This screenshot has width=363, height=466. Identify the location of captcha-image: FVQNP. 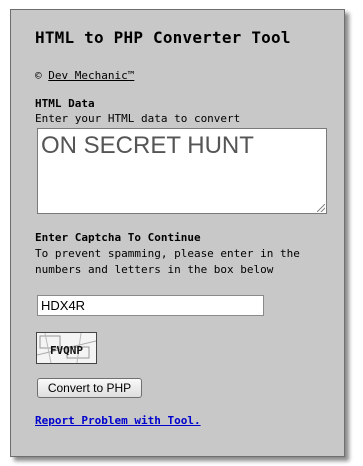
(66, 348).